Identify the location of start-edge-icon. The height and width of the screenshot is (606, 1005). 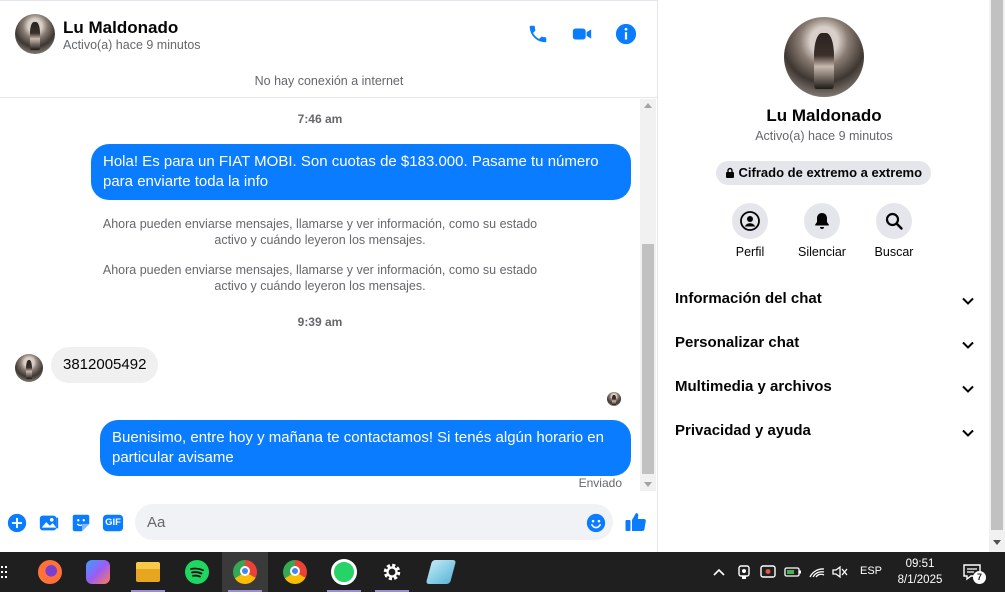
(4, 572).